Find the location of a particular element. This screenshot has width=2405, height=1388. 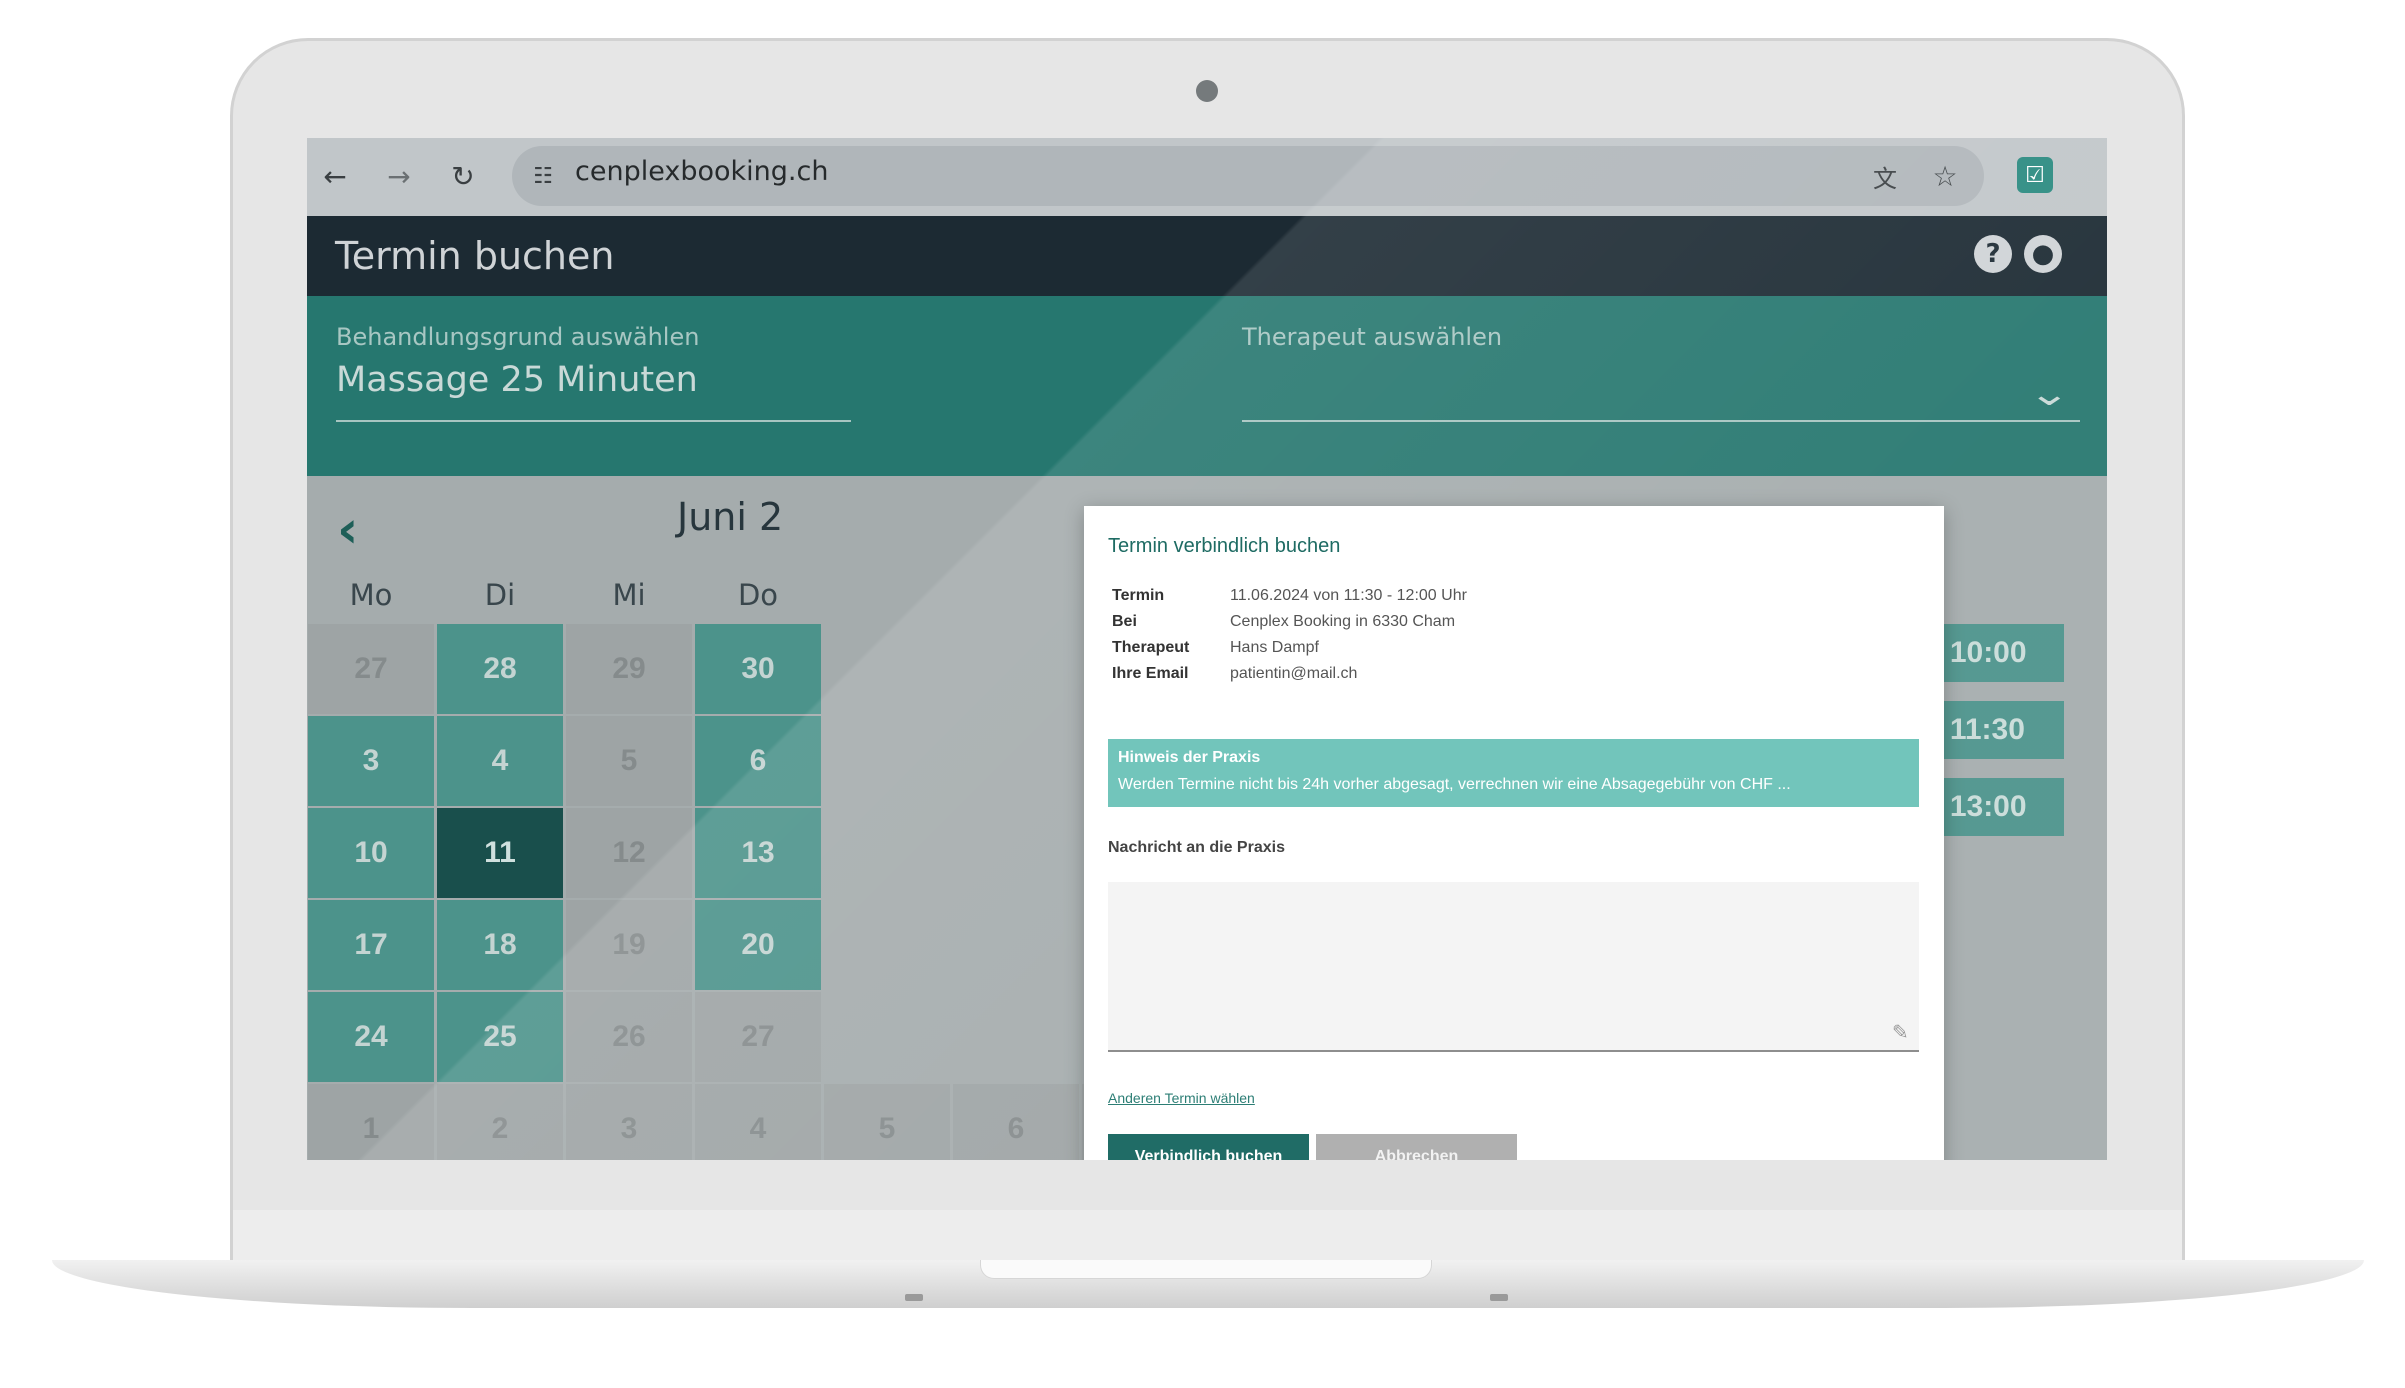

url-text: cenplexbooking.ch is located at coordinates (701, 171).